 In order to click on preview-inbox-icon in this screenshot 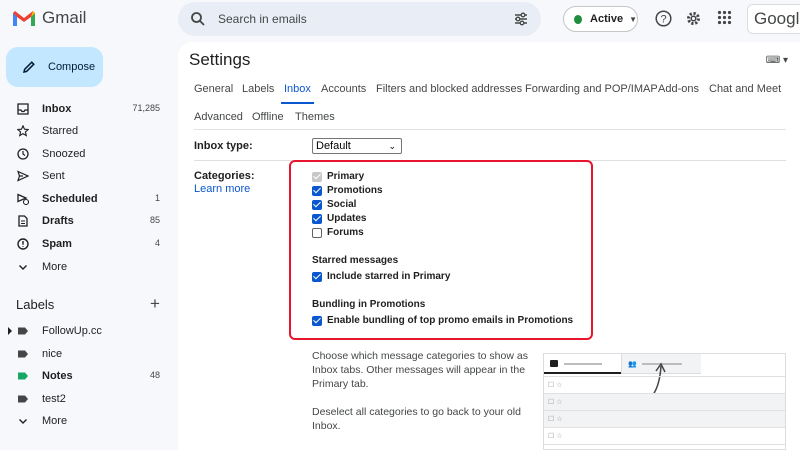, I will do `click(554, 363)`.